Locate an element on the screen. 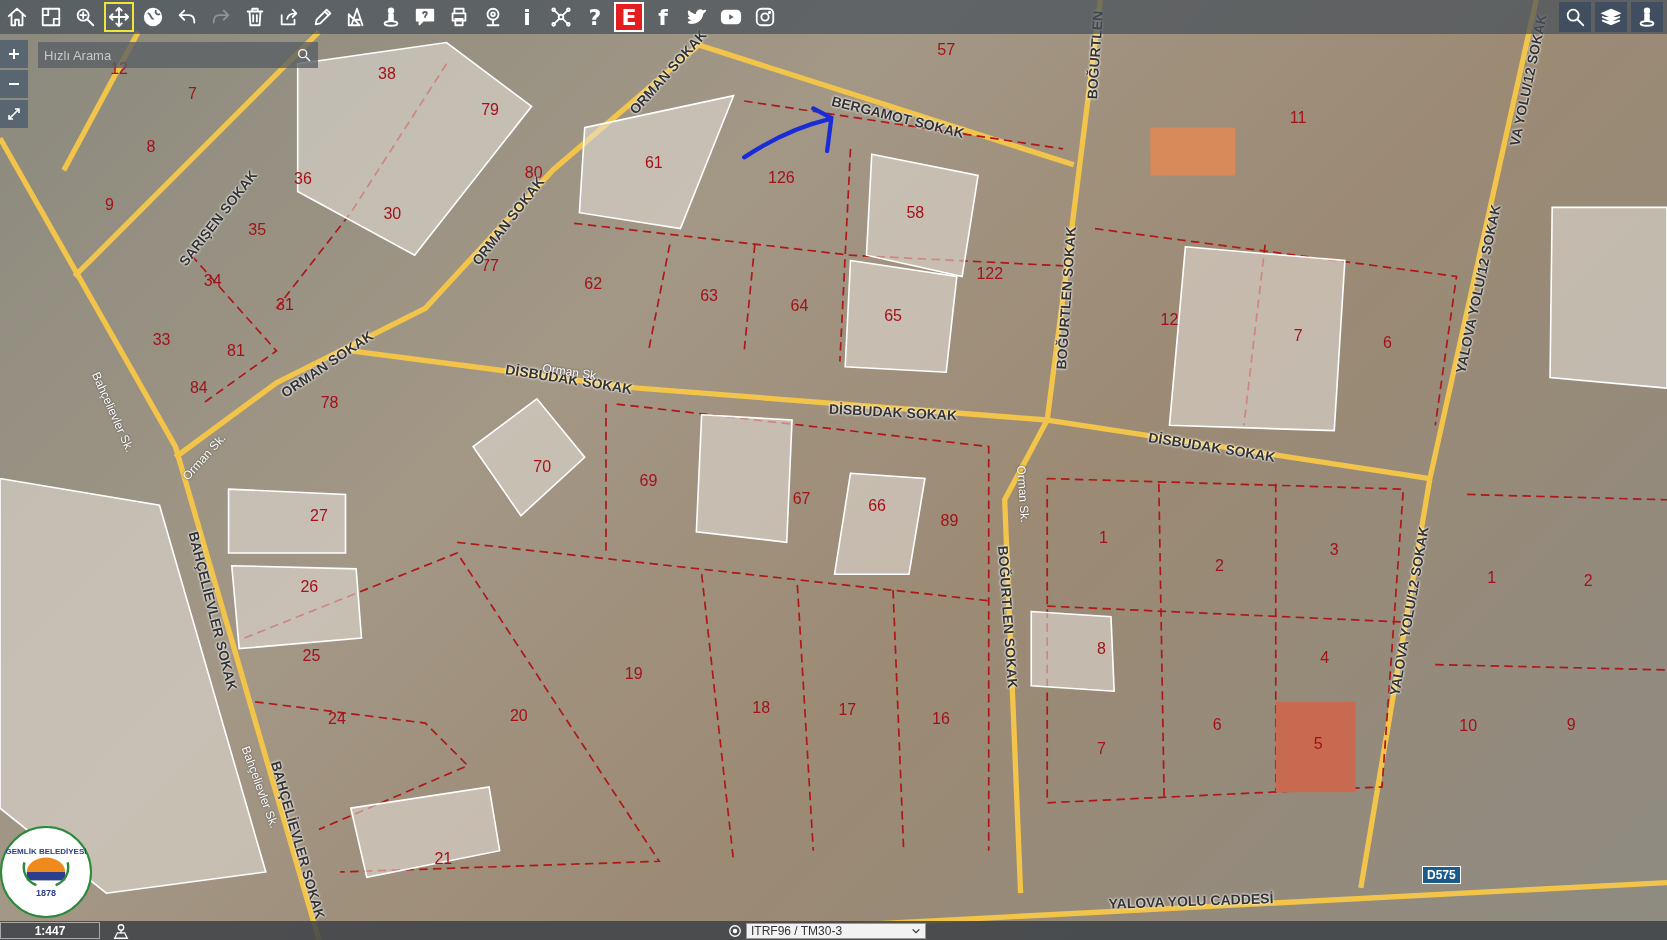 The image size is (1667, 940). parcel-number: 31 is located at coordinates (285, 305).